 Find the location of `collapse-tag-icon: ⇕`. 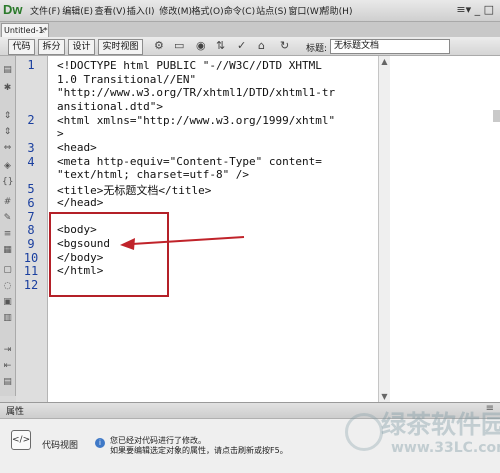

collapse-tag-icon: ⇕ is located at coordinates (7, 116).